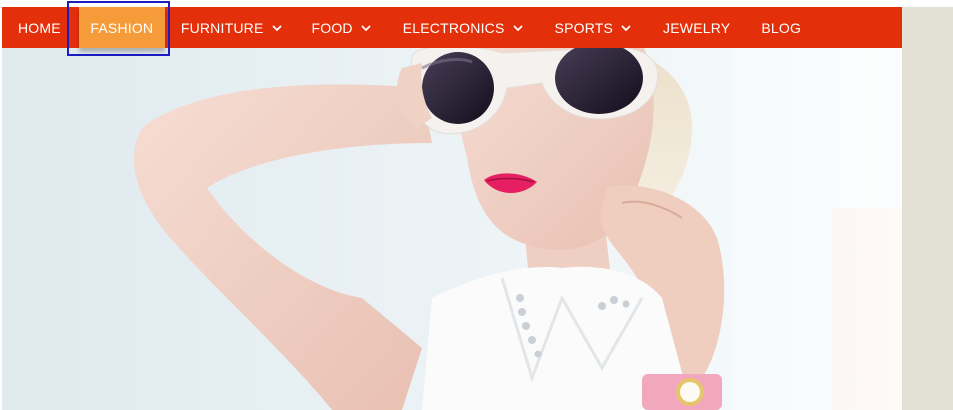 This screenshot has height=410, width=953. I want to click on nav-sports-label: SPORTS, so click(584, 27).